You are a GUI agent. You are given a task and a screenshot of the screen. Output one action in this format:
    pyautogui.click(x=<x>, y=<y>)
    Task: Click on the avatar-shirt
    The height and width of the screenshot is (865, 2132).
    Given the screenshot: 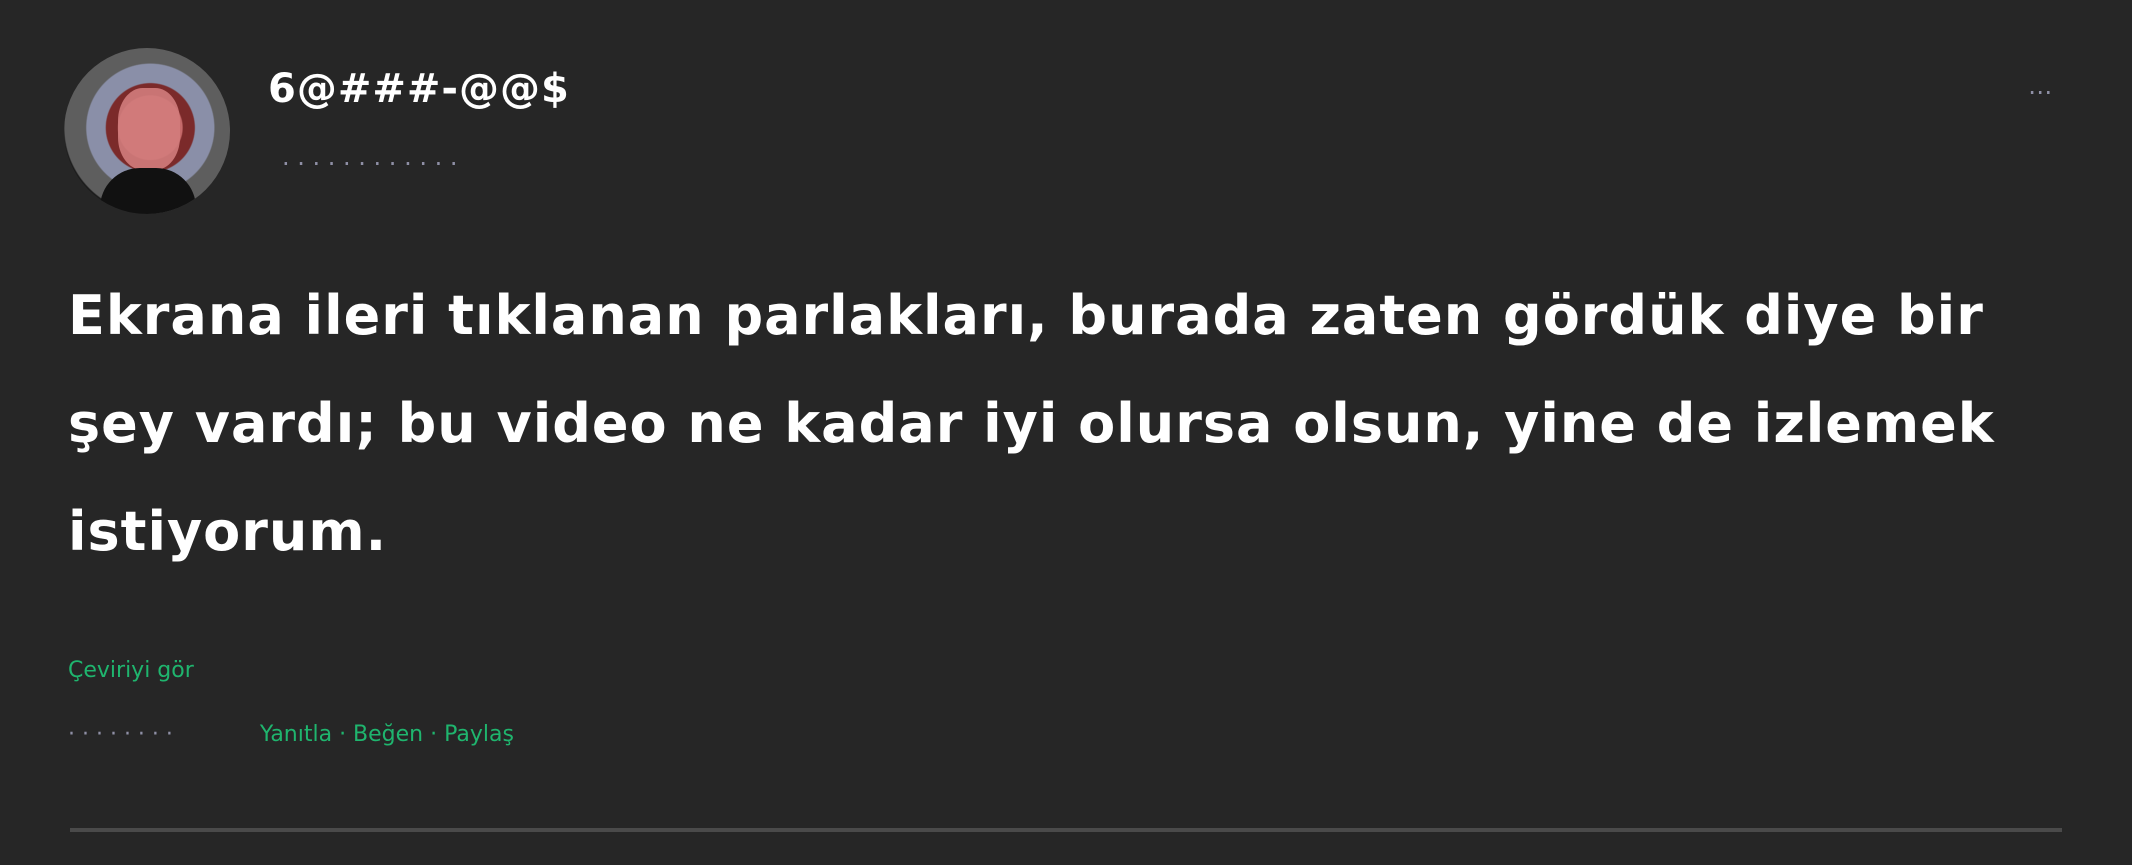 What is the action you would take?
    pyautogui.click(x=148, y=191)
    